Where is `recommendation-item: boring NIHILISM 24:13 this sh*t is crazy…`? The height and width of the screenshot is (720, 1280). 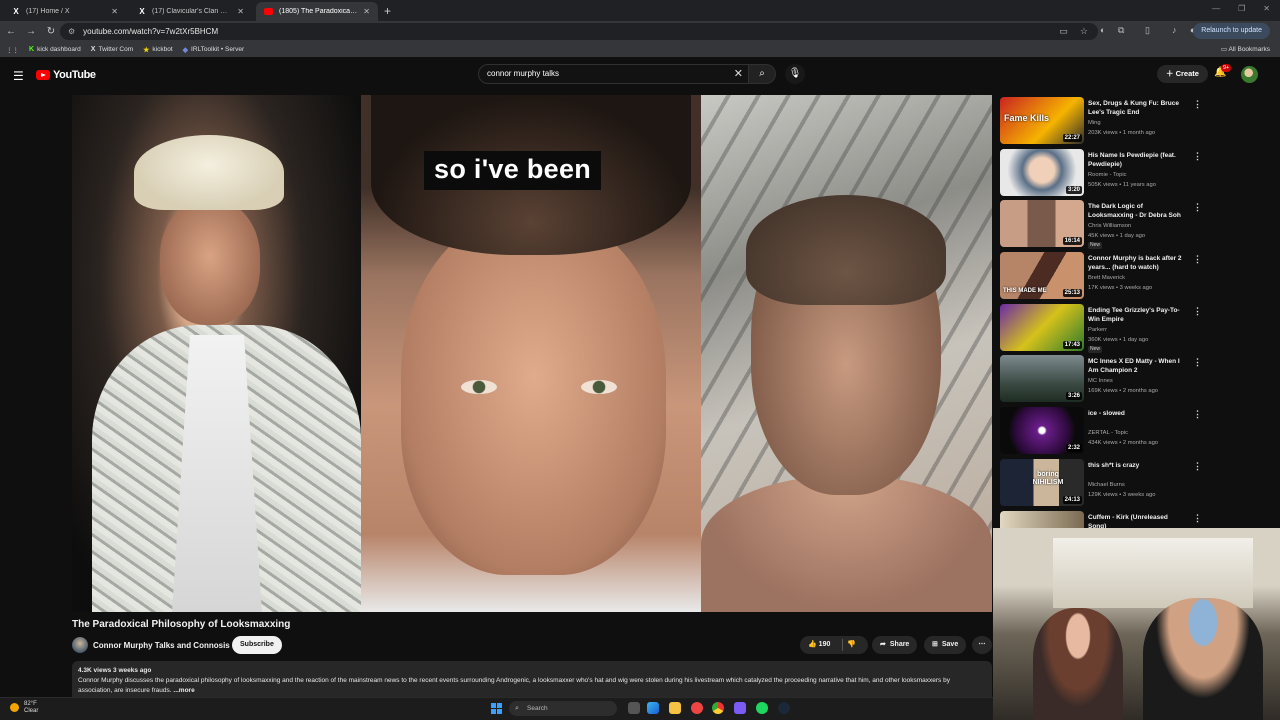
recommendation-item: boring NIHILISM 24:13 this sh*t is crazy… is located at coordinates (1137, 483).